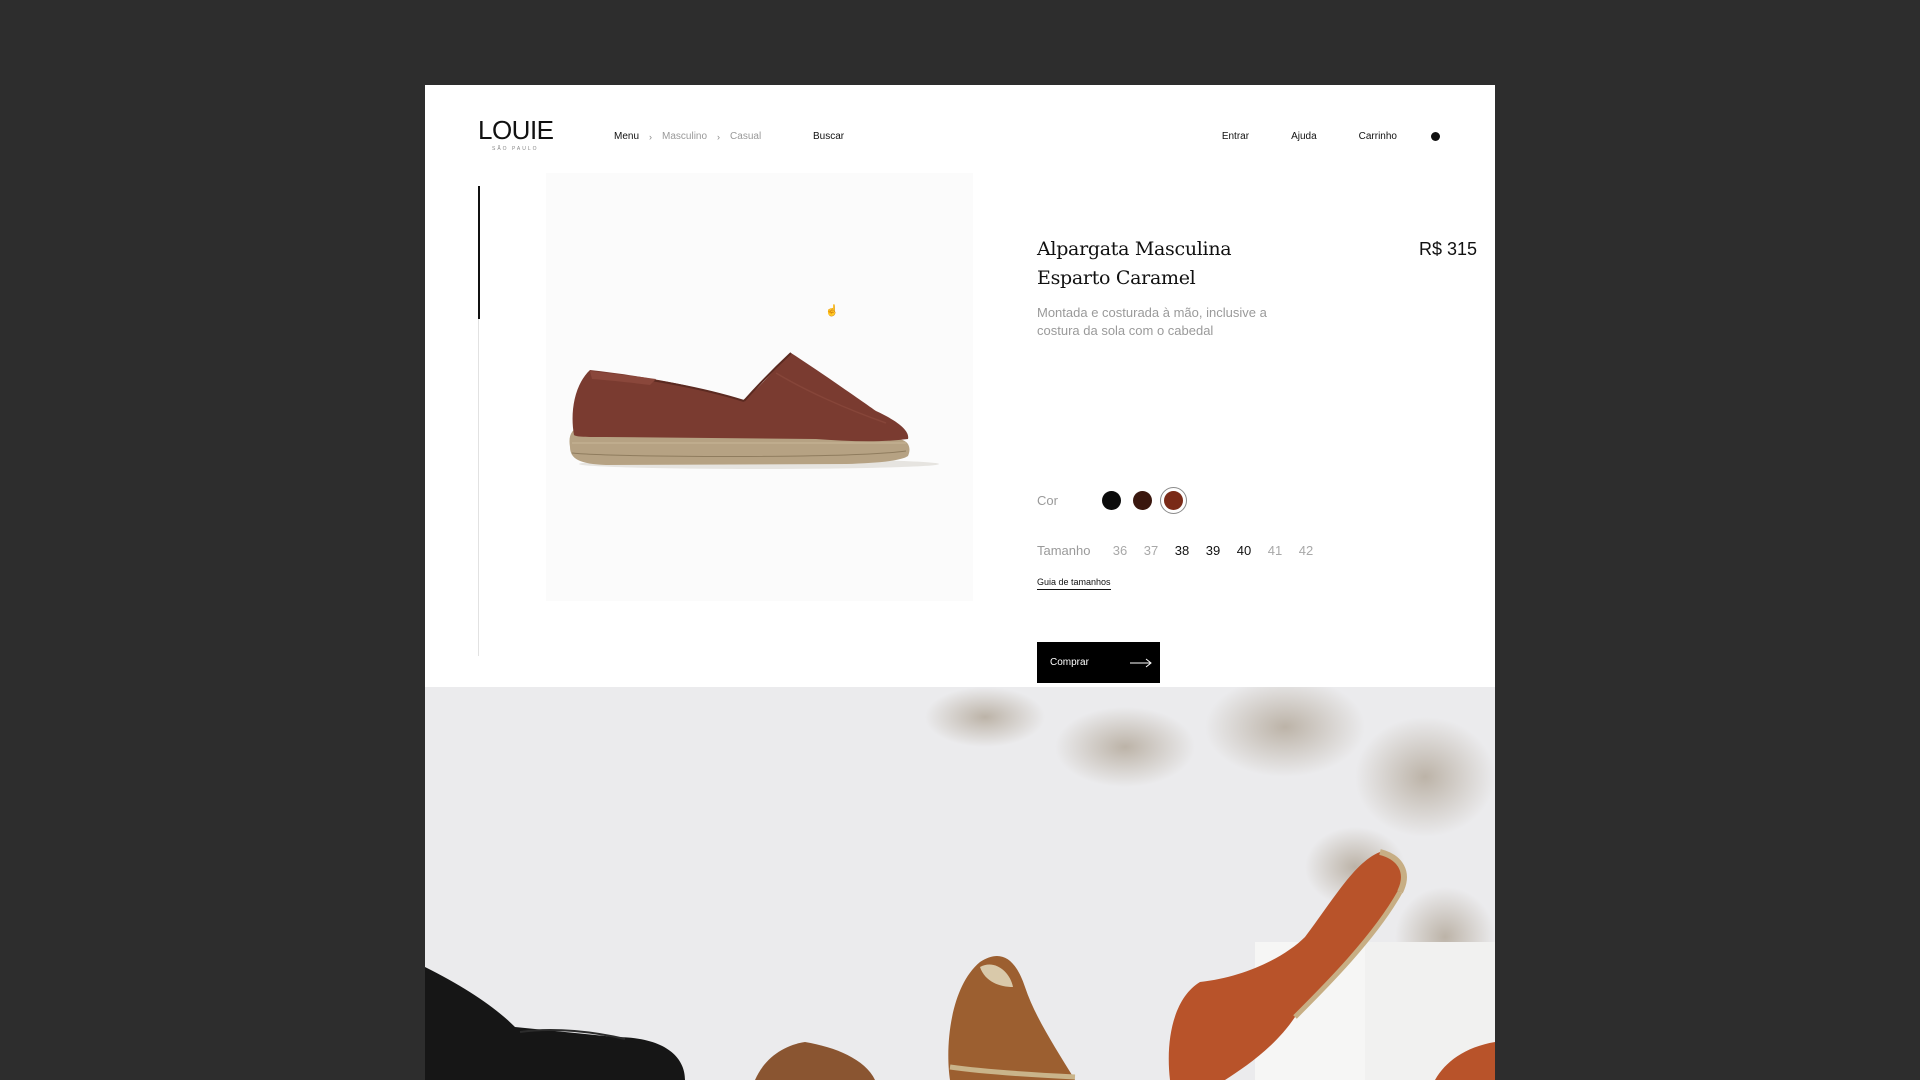  I want to click on brand-name: LOUIE, so click(516, 130).